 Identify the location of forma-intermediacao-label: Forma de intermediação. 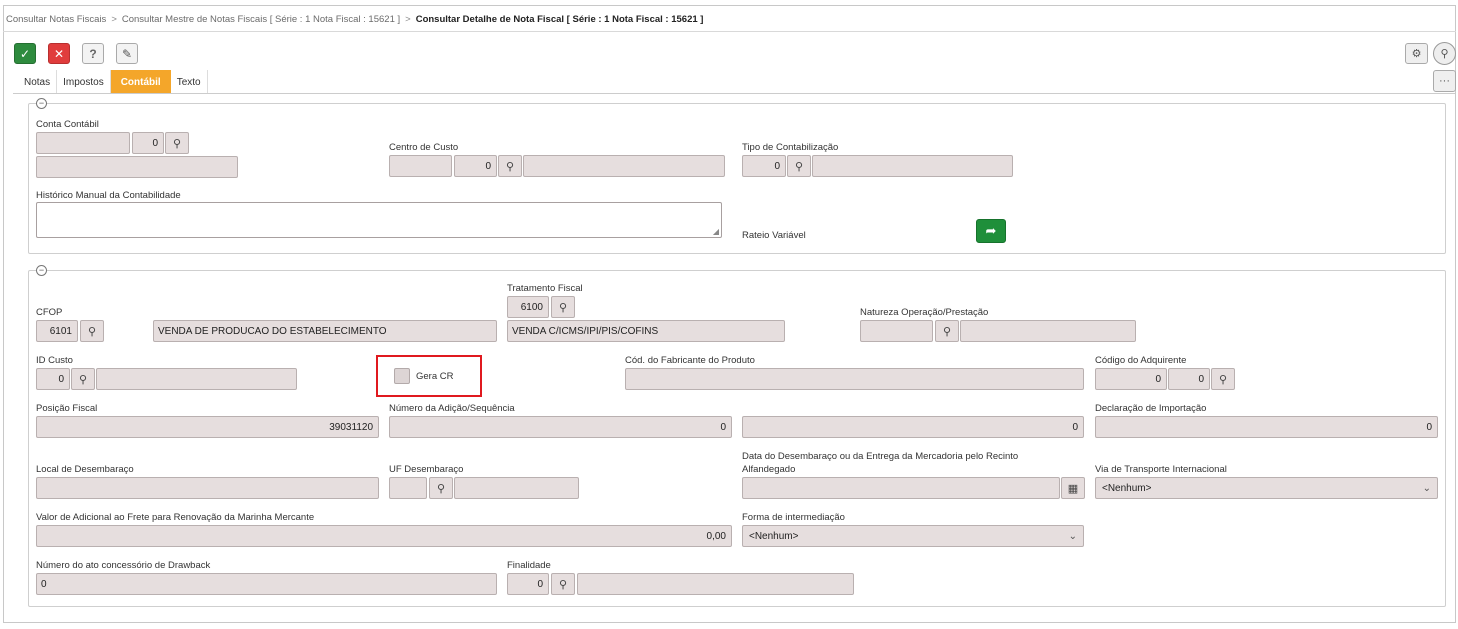
(793, 517).